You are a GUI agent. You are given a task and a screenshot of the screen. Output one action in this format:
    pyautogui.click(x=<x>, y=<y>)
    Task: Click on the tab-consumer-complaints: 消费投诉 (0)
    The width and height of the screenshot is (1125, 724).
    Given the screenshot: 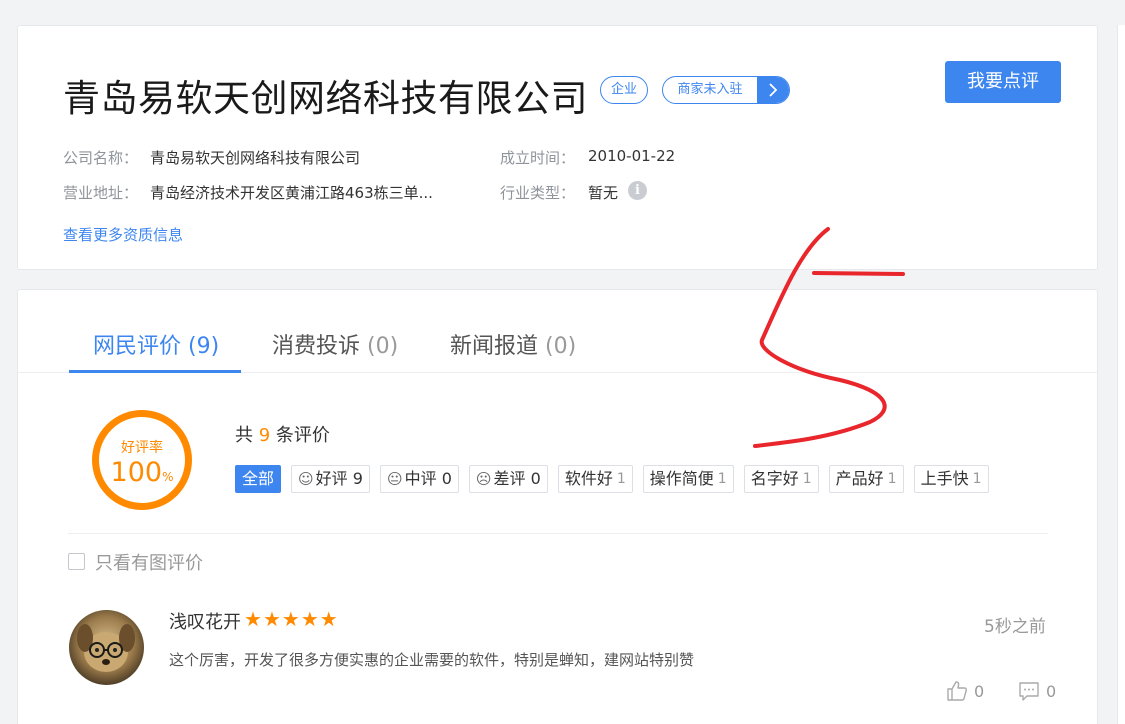 What is the action you would take?
    pyautogui.click(x=335, y=344)
    